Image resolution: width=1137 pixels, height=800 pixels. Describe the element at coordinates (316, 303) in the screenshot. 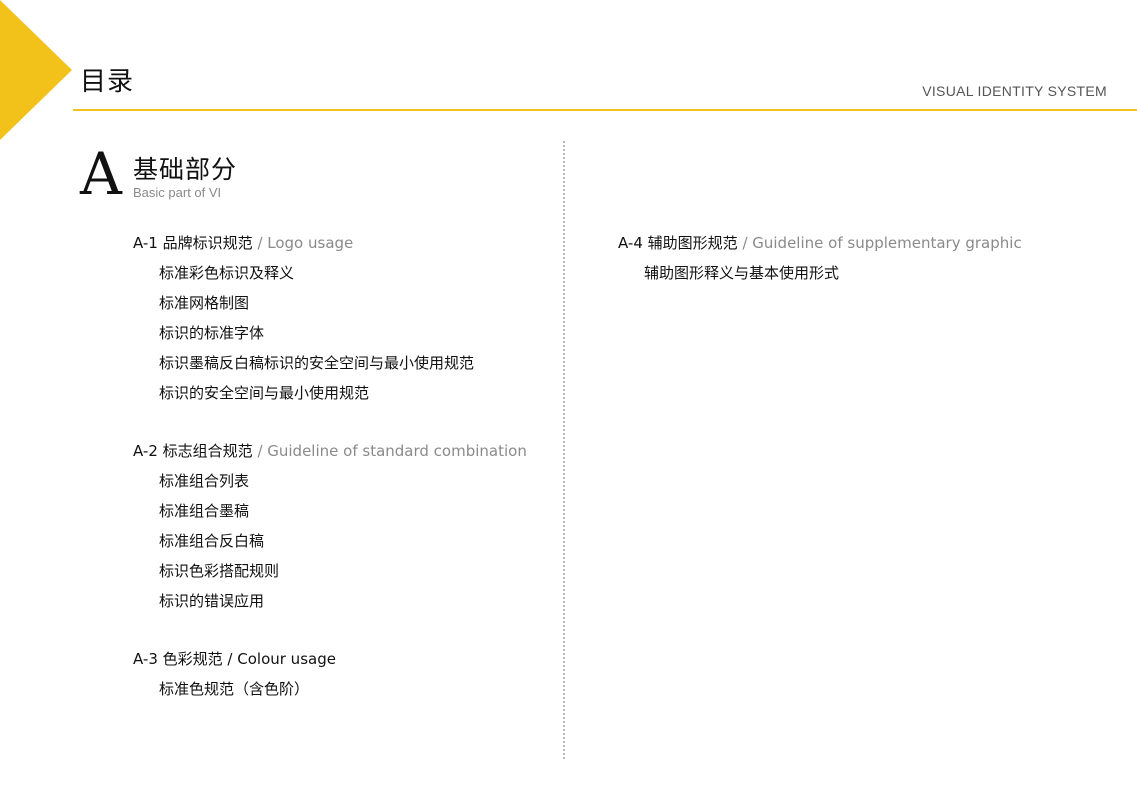

I see `toc-item: 标准网格制图` at that location.